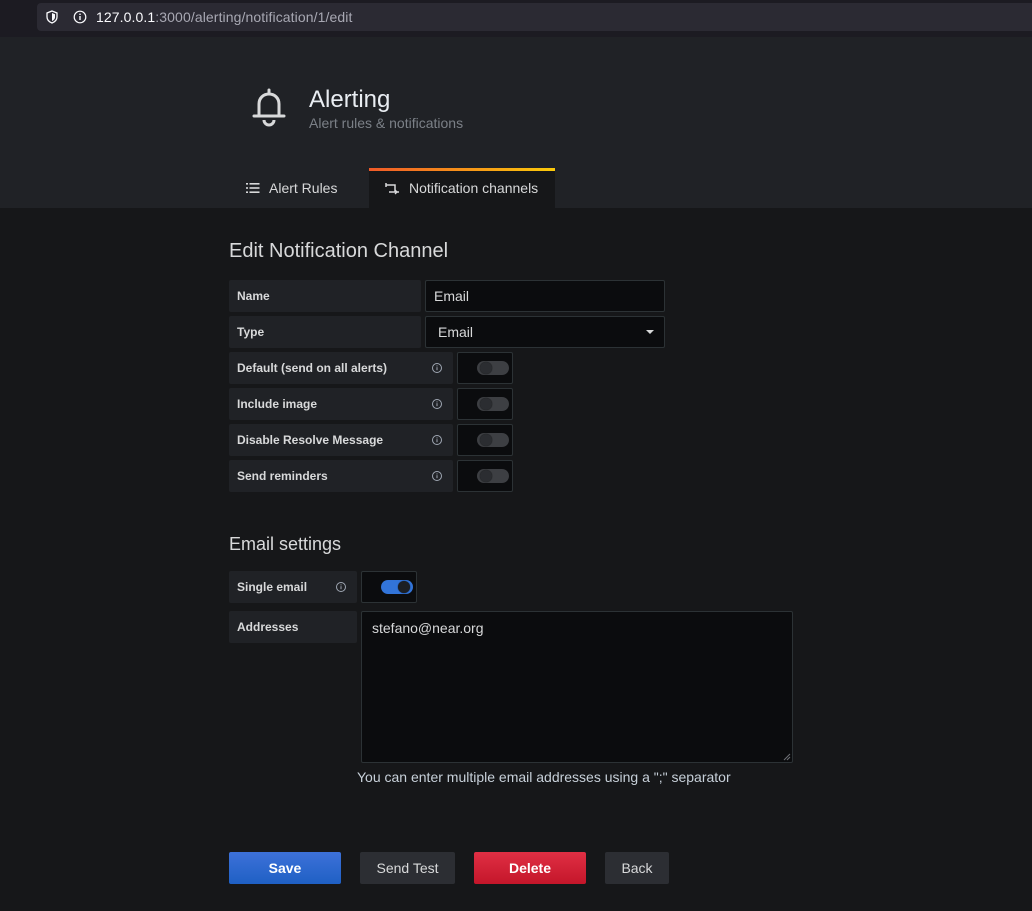 This screenshot has height=911, width=1032. What do you see at coordinates (637, 868) in the screenshot?
I see `back-button: Back` at bounding box center [637, 868].